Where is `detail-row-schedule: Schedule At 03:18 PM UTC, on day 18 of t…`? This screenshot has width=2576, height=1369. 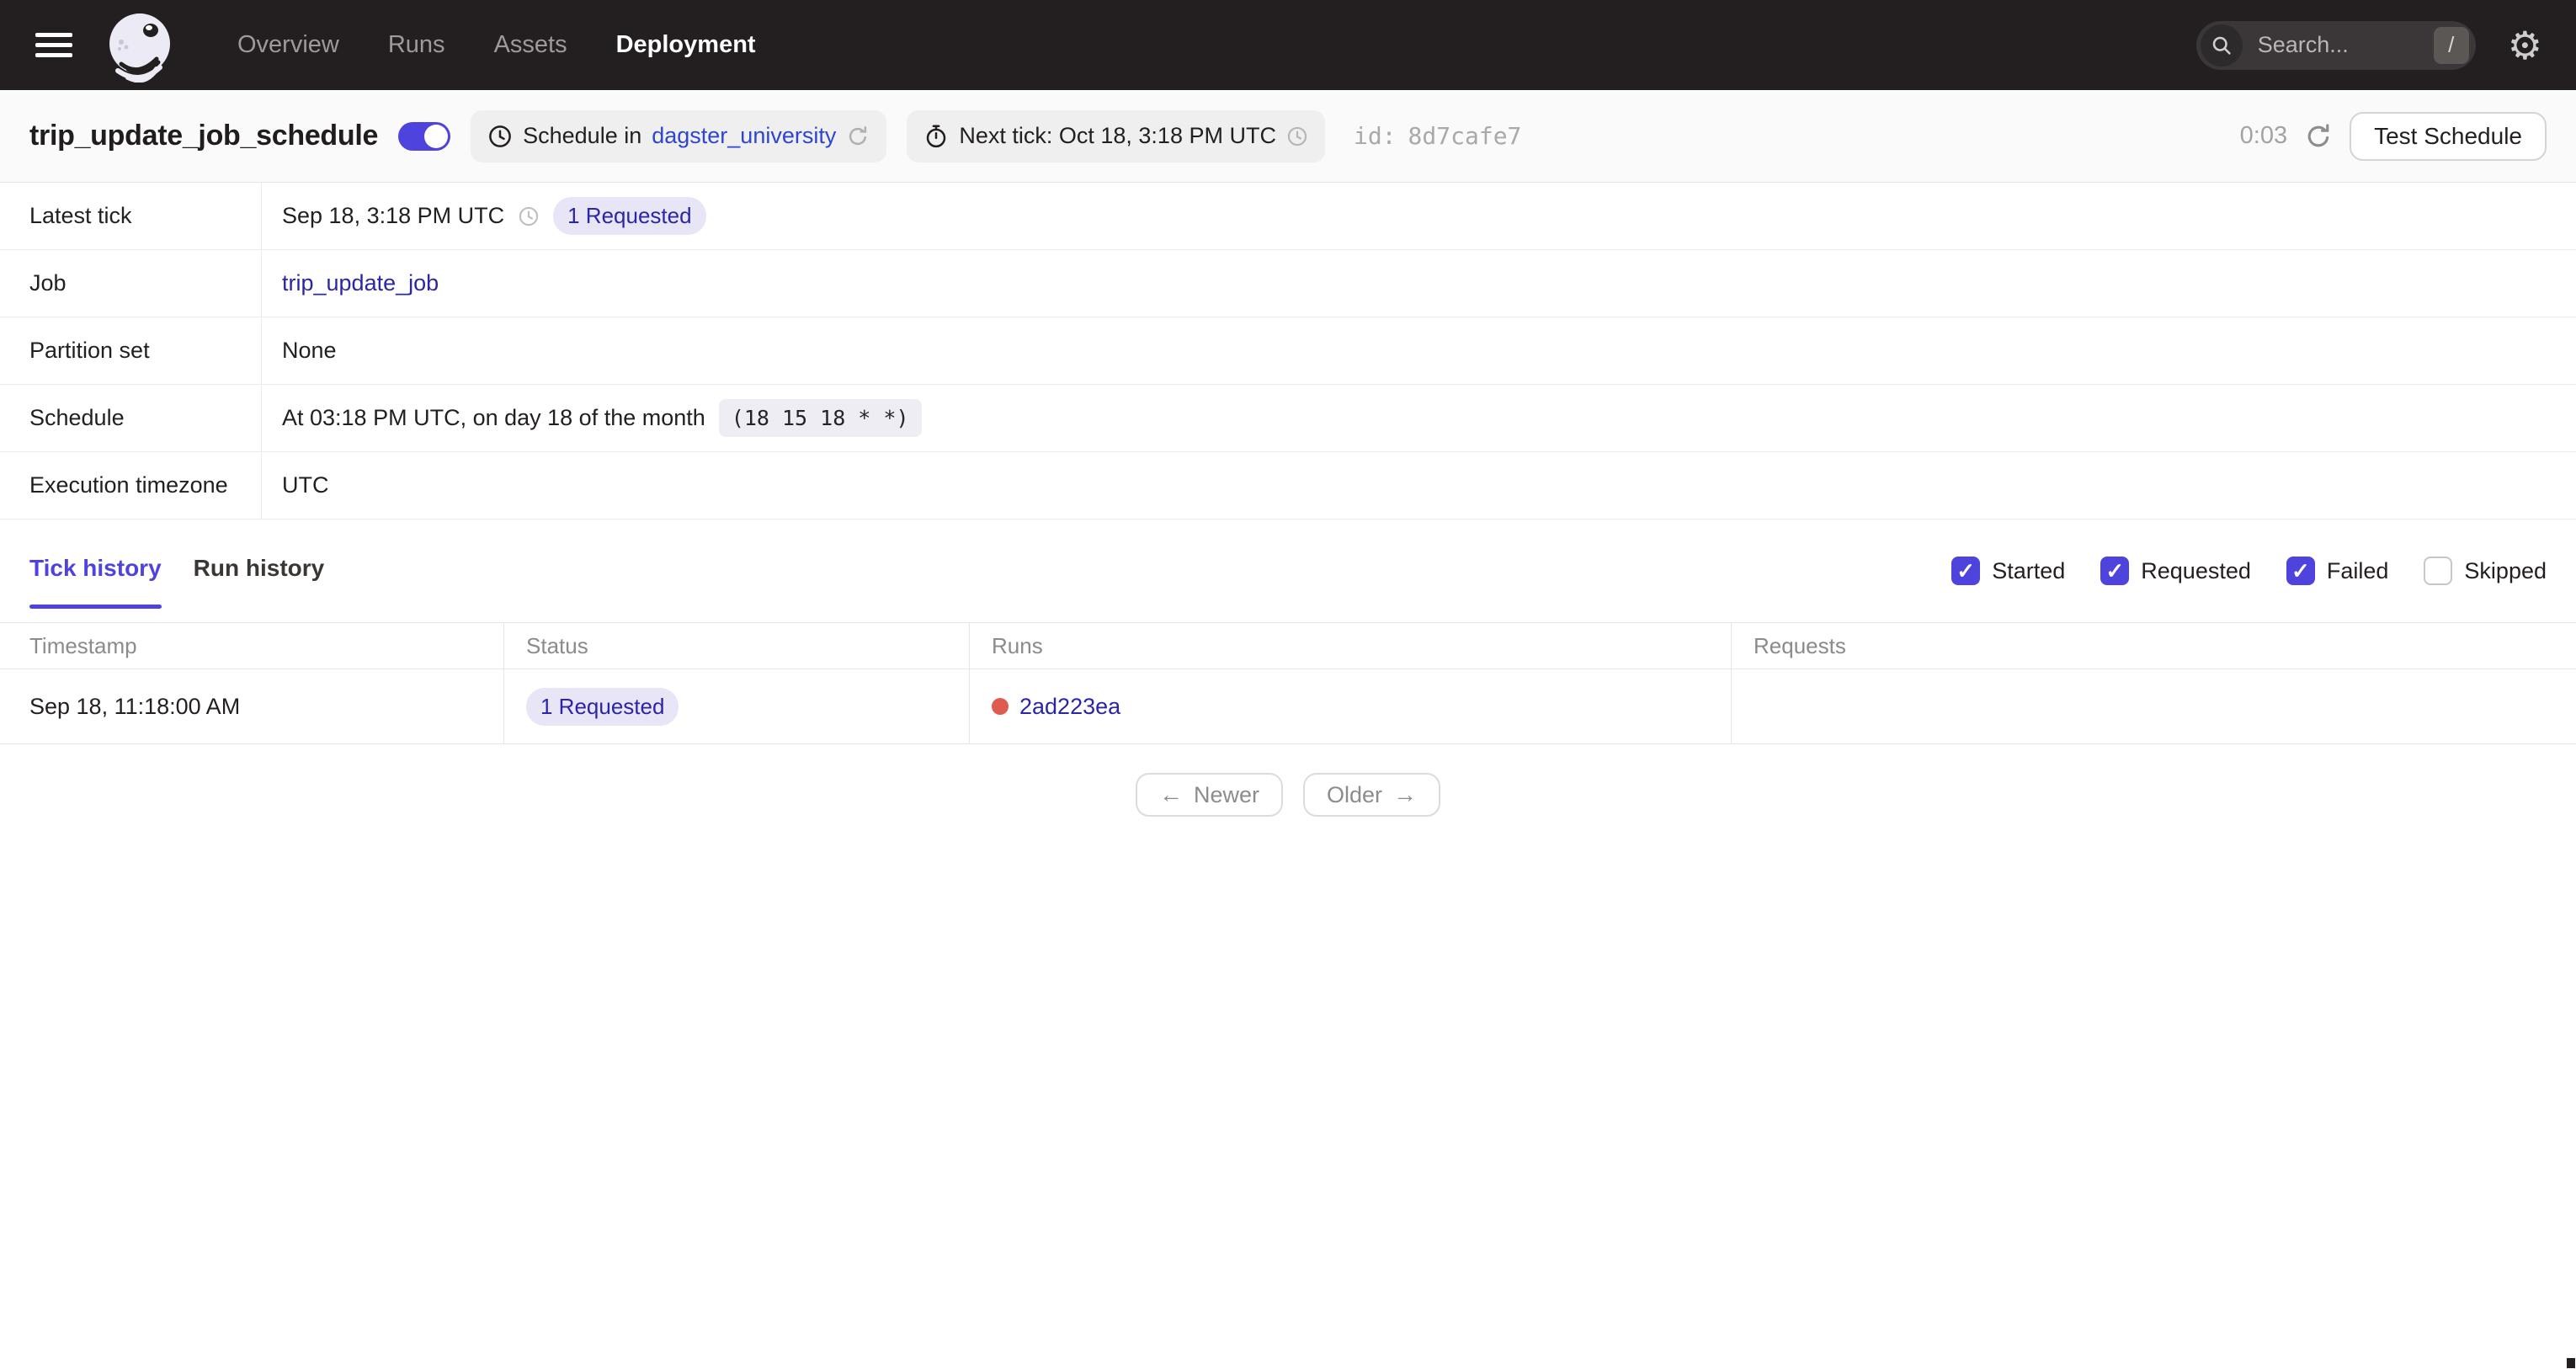
detail-row-schedule: Schedule At 03:18 PM UTC, on day 18 of t… is located at coordinates (1288, 418).